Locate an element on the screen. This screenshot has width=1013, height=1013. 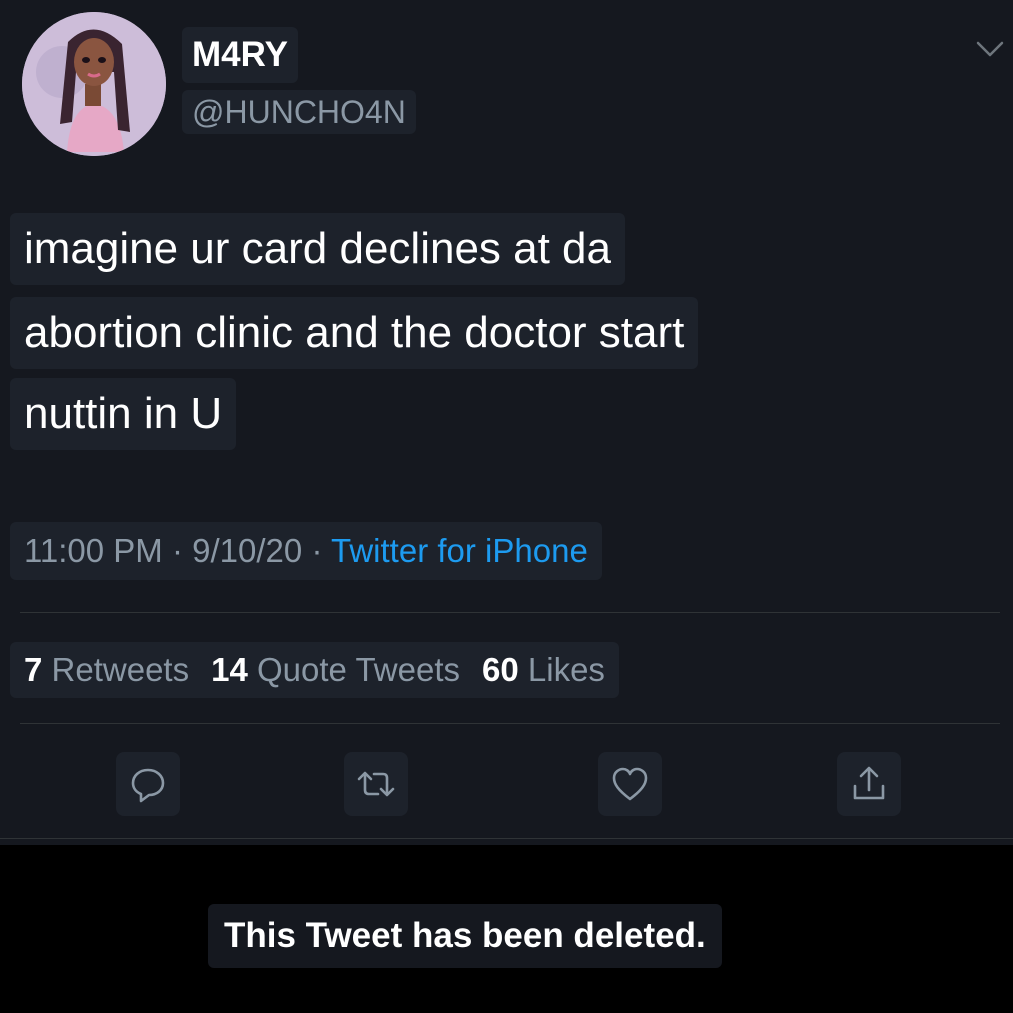
quotes-count: 14 is located at coordinates (229, 669).